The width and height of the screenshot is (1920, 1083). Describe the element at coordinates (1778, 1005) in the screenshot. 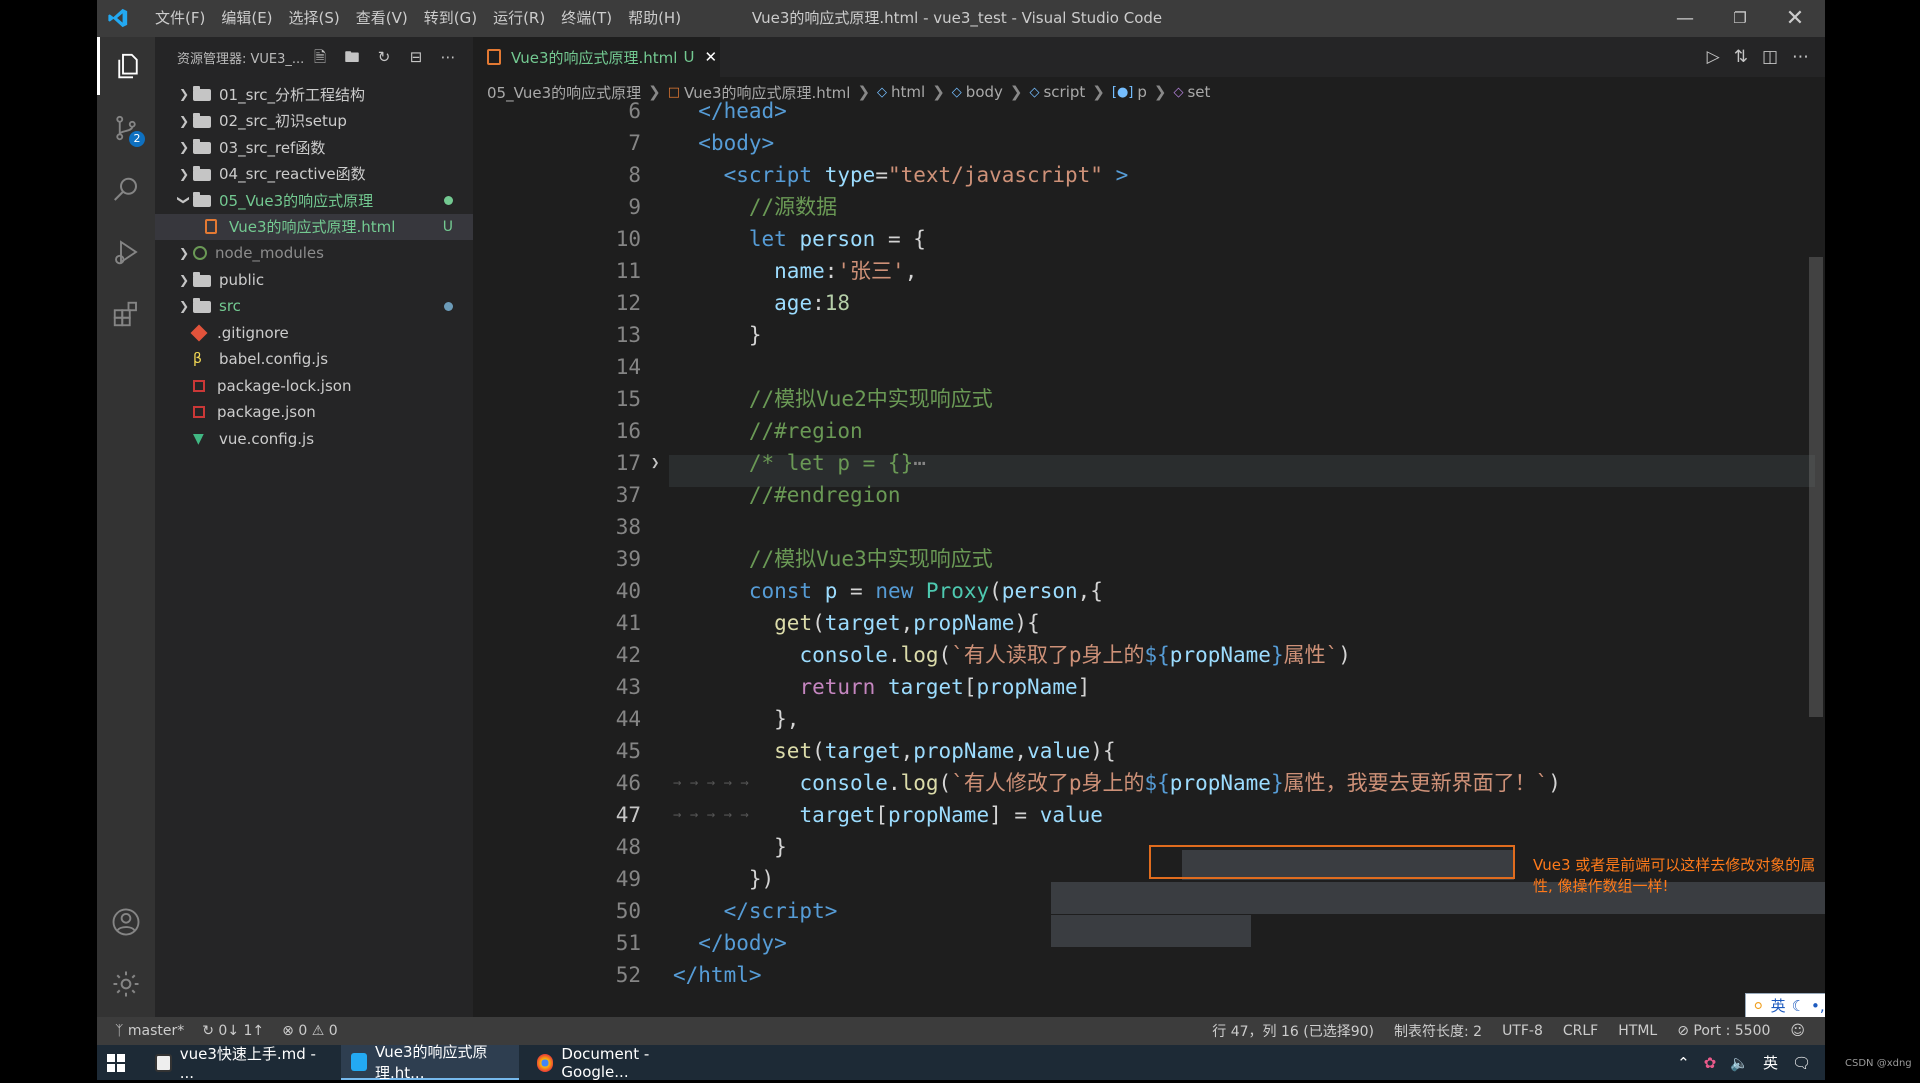

I see `ime-language: 英` at that location.